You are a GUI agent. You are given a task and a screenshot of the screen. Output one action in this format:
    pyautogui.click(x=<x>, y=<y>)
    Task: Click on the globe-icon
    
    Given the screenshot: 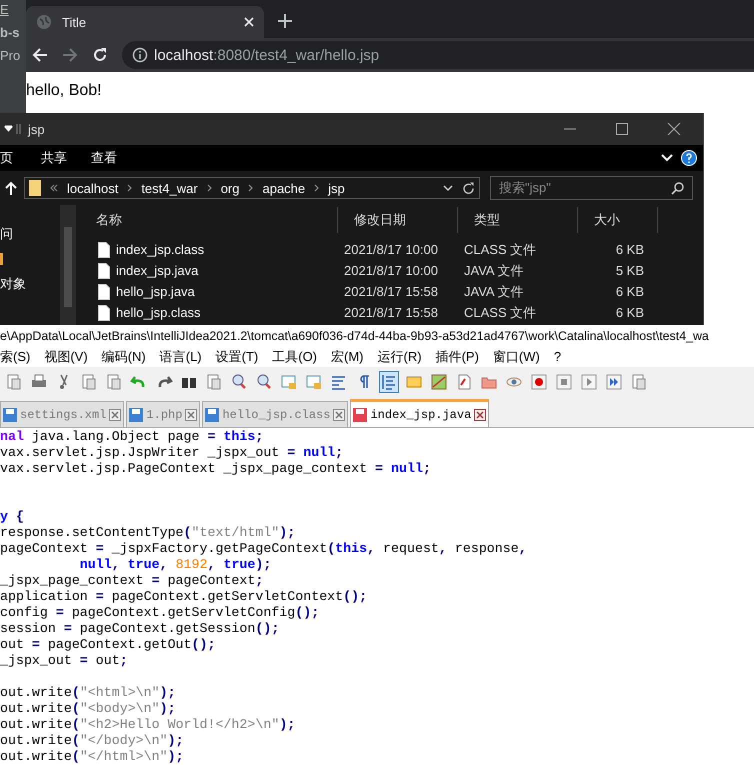 What is the action you would take?
    pyautogui.click(x=44, y=22)
    